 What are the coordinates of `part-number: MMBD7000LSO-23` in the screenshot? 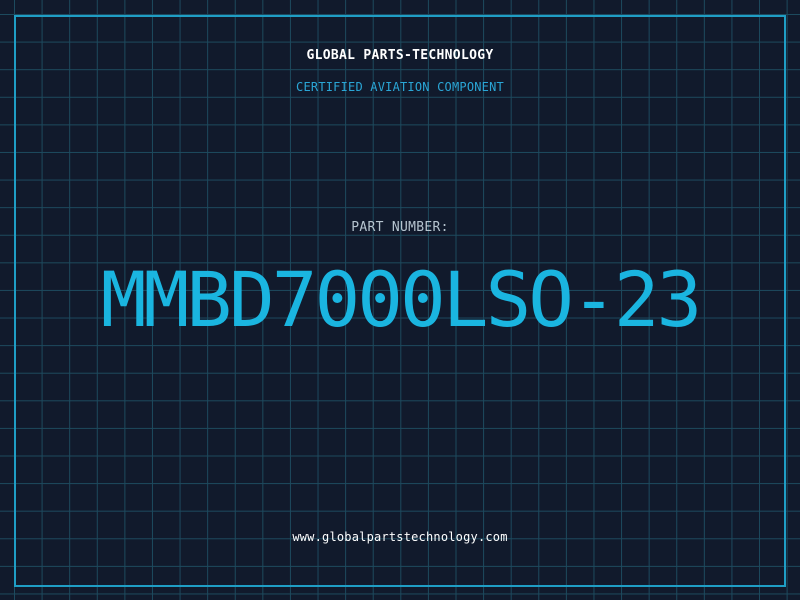 It's located at (401, 299).